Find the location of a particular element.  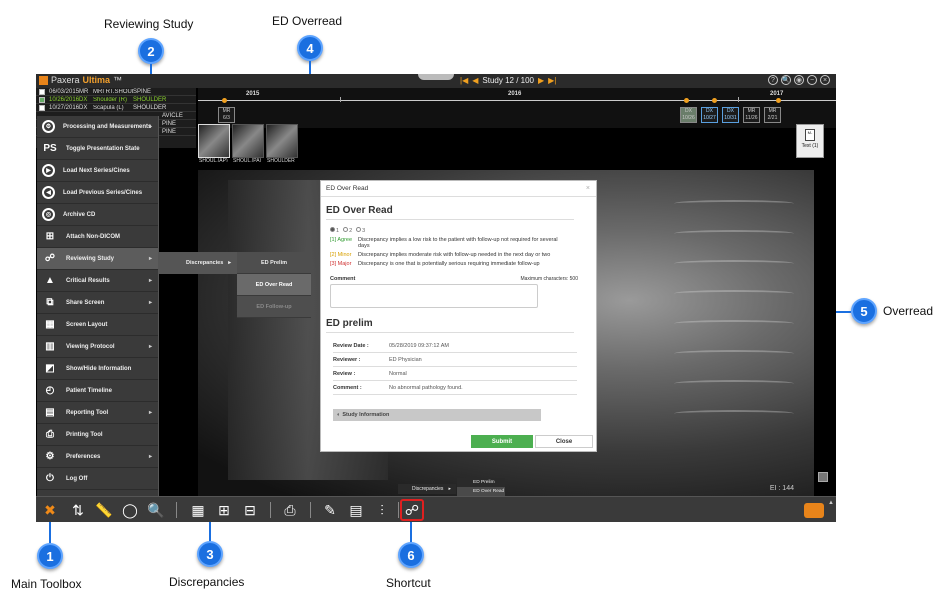

menu-item-reporting-tool: ▤ Reporting Tool ▸ is located at coordinates (97, 413).